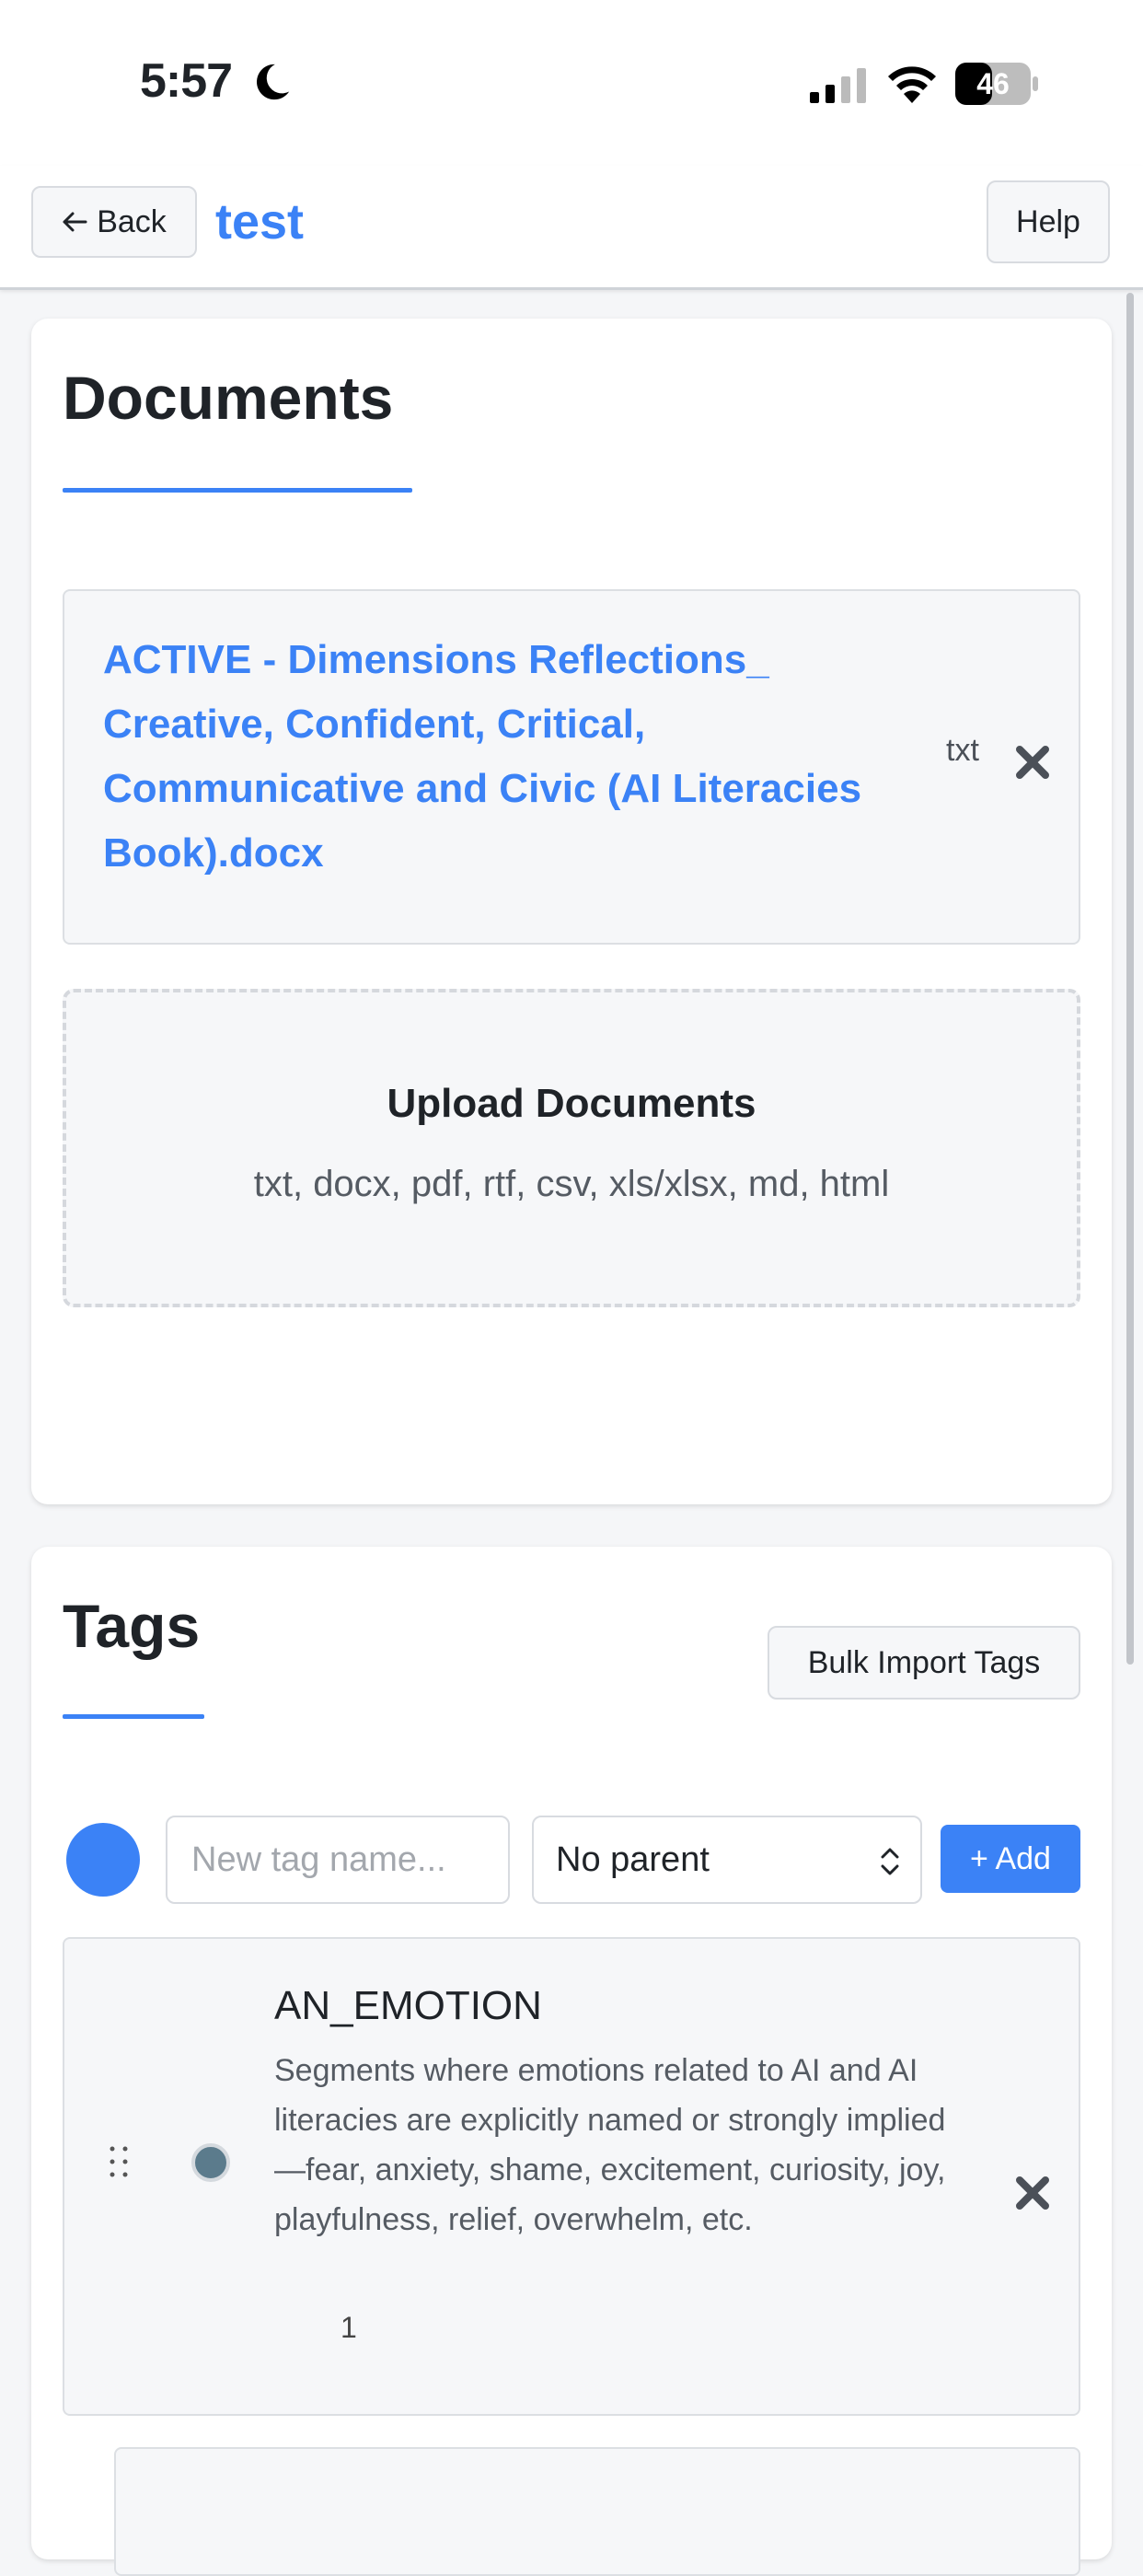 This screenshot has height=2576, width=1143. What do you see at coordinates (890, 1861) in the screenshot?
I see `chevron-up-down-icon` at bounding box center [890, 1861].